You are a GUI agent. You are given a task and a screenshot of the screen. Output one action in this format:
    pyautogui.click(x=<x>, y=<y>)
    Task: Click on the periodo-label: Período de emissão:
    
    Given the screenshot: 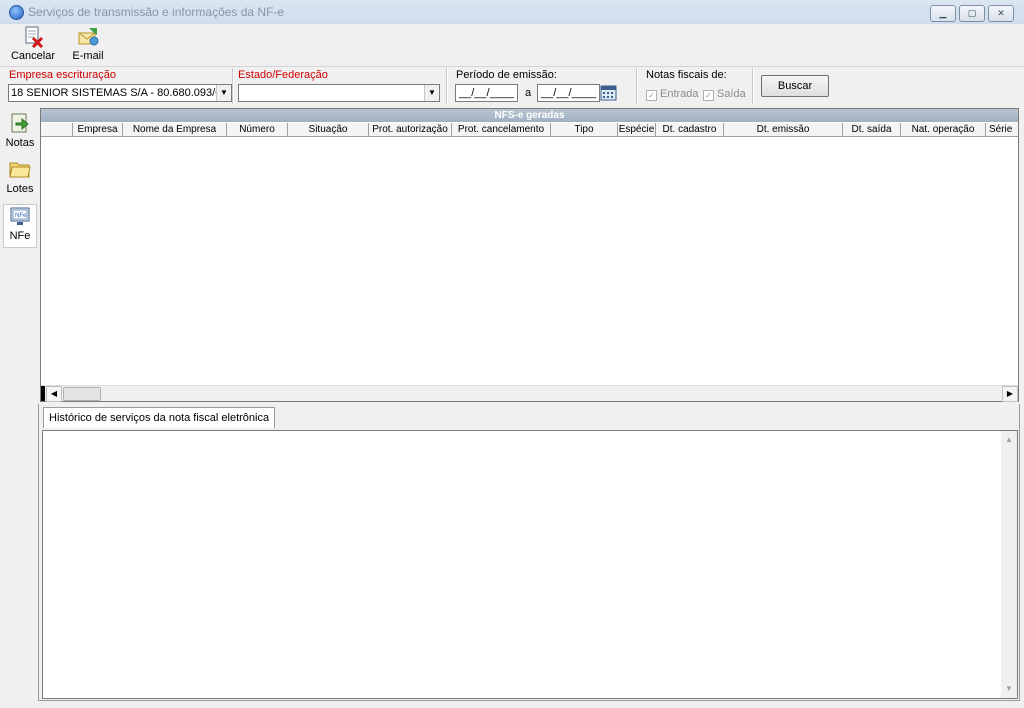 What is the action you would take?
    pyautogui.click(x=506, y=75)
    